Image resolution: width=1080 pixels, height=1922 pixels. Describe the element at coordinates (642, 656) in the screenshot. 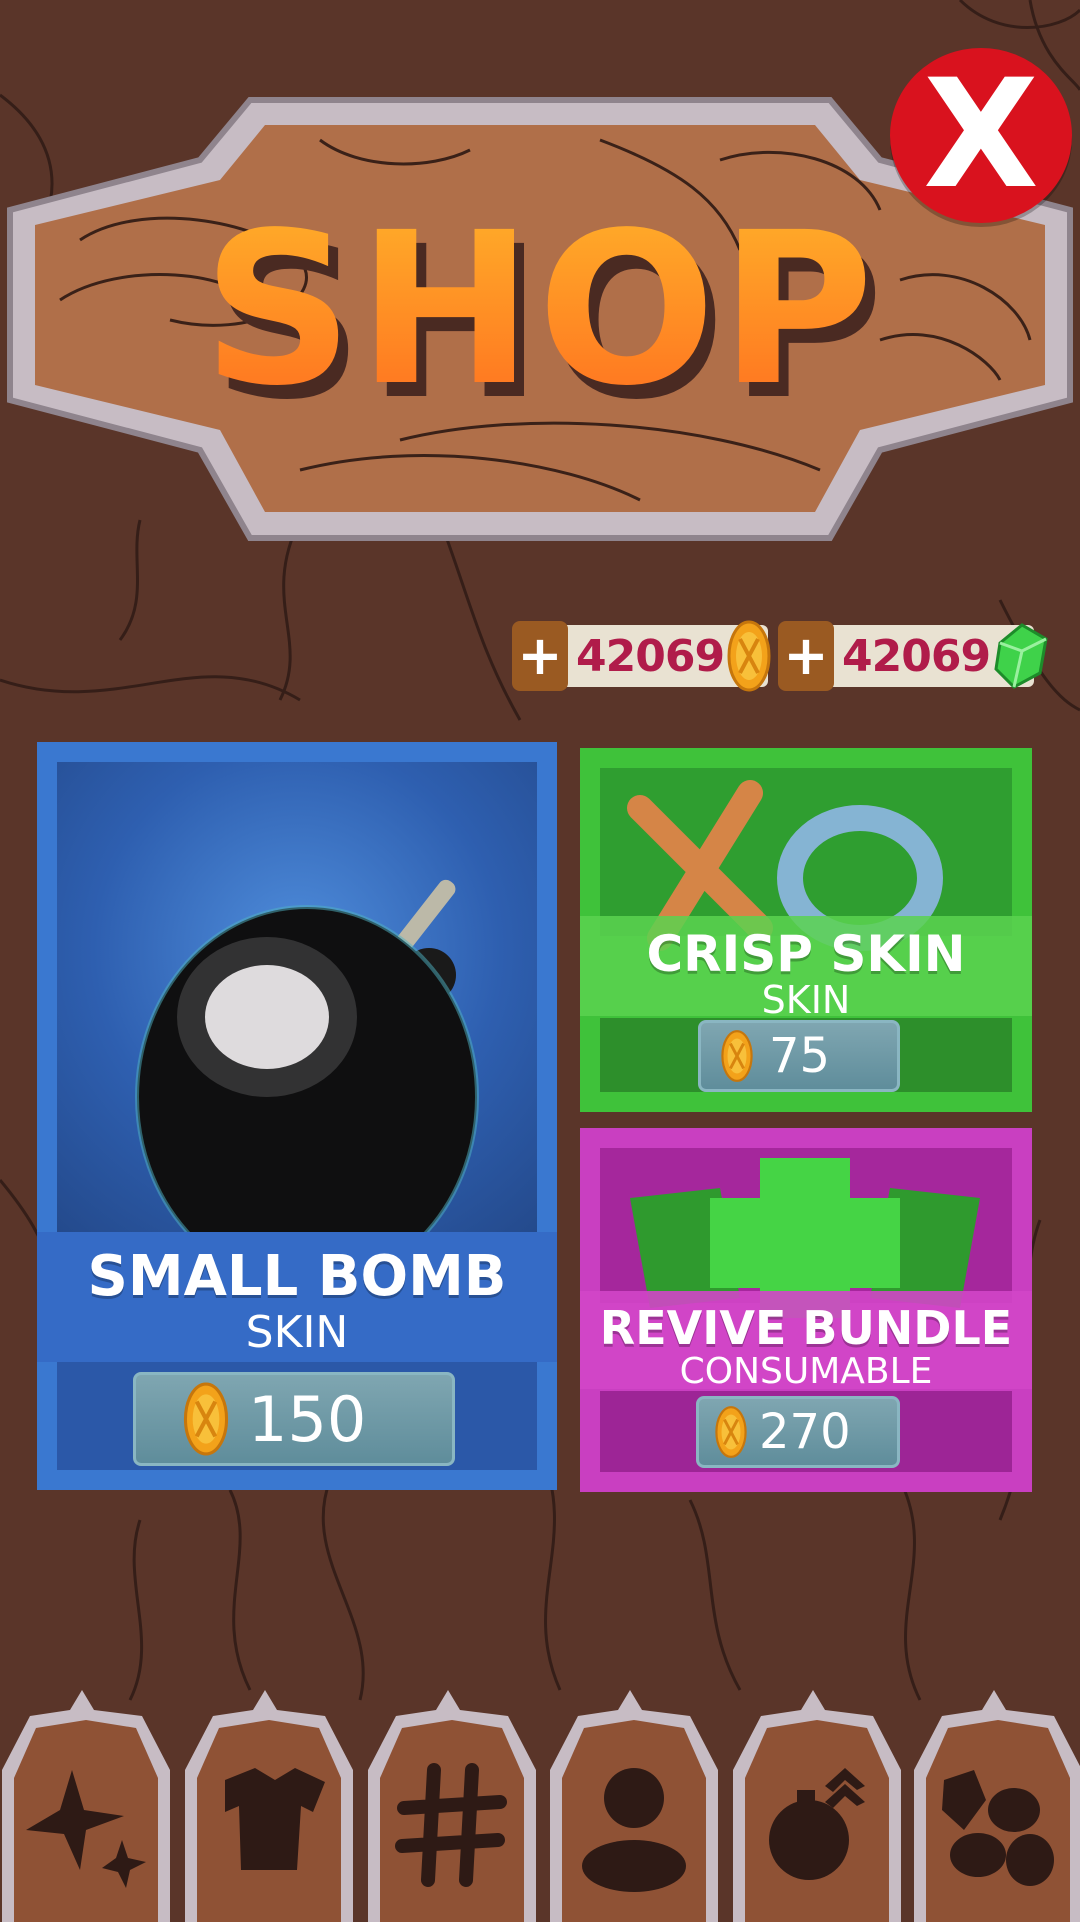

I see `coin-balance: + 42069` at that location.